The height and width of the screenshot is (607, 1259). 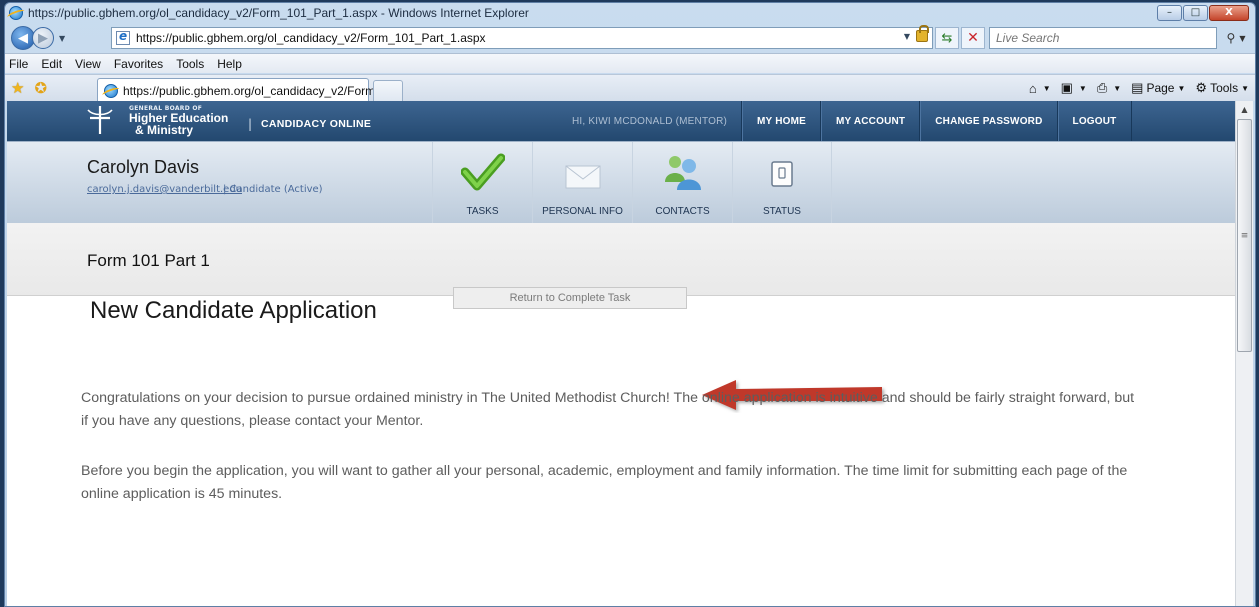 I want to click on printer-icon: ⎙, so click(x=1102, y=87).